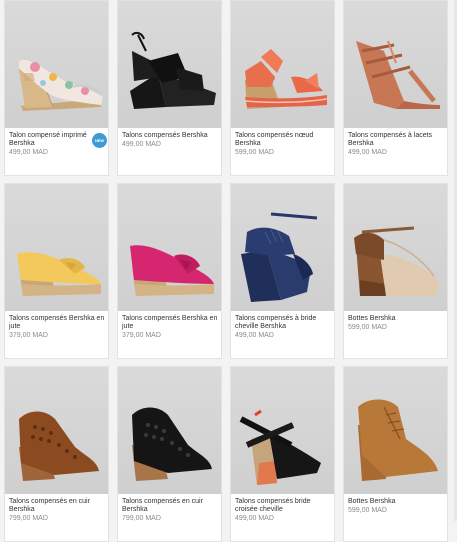 The width and height of the screenshot is (457, 542). Describe the element at coordinates (282, 247) in the screenshot. I see `navy-ankle-strap-wedge-icon` at that location.